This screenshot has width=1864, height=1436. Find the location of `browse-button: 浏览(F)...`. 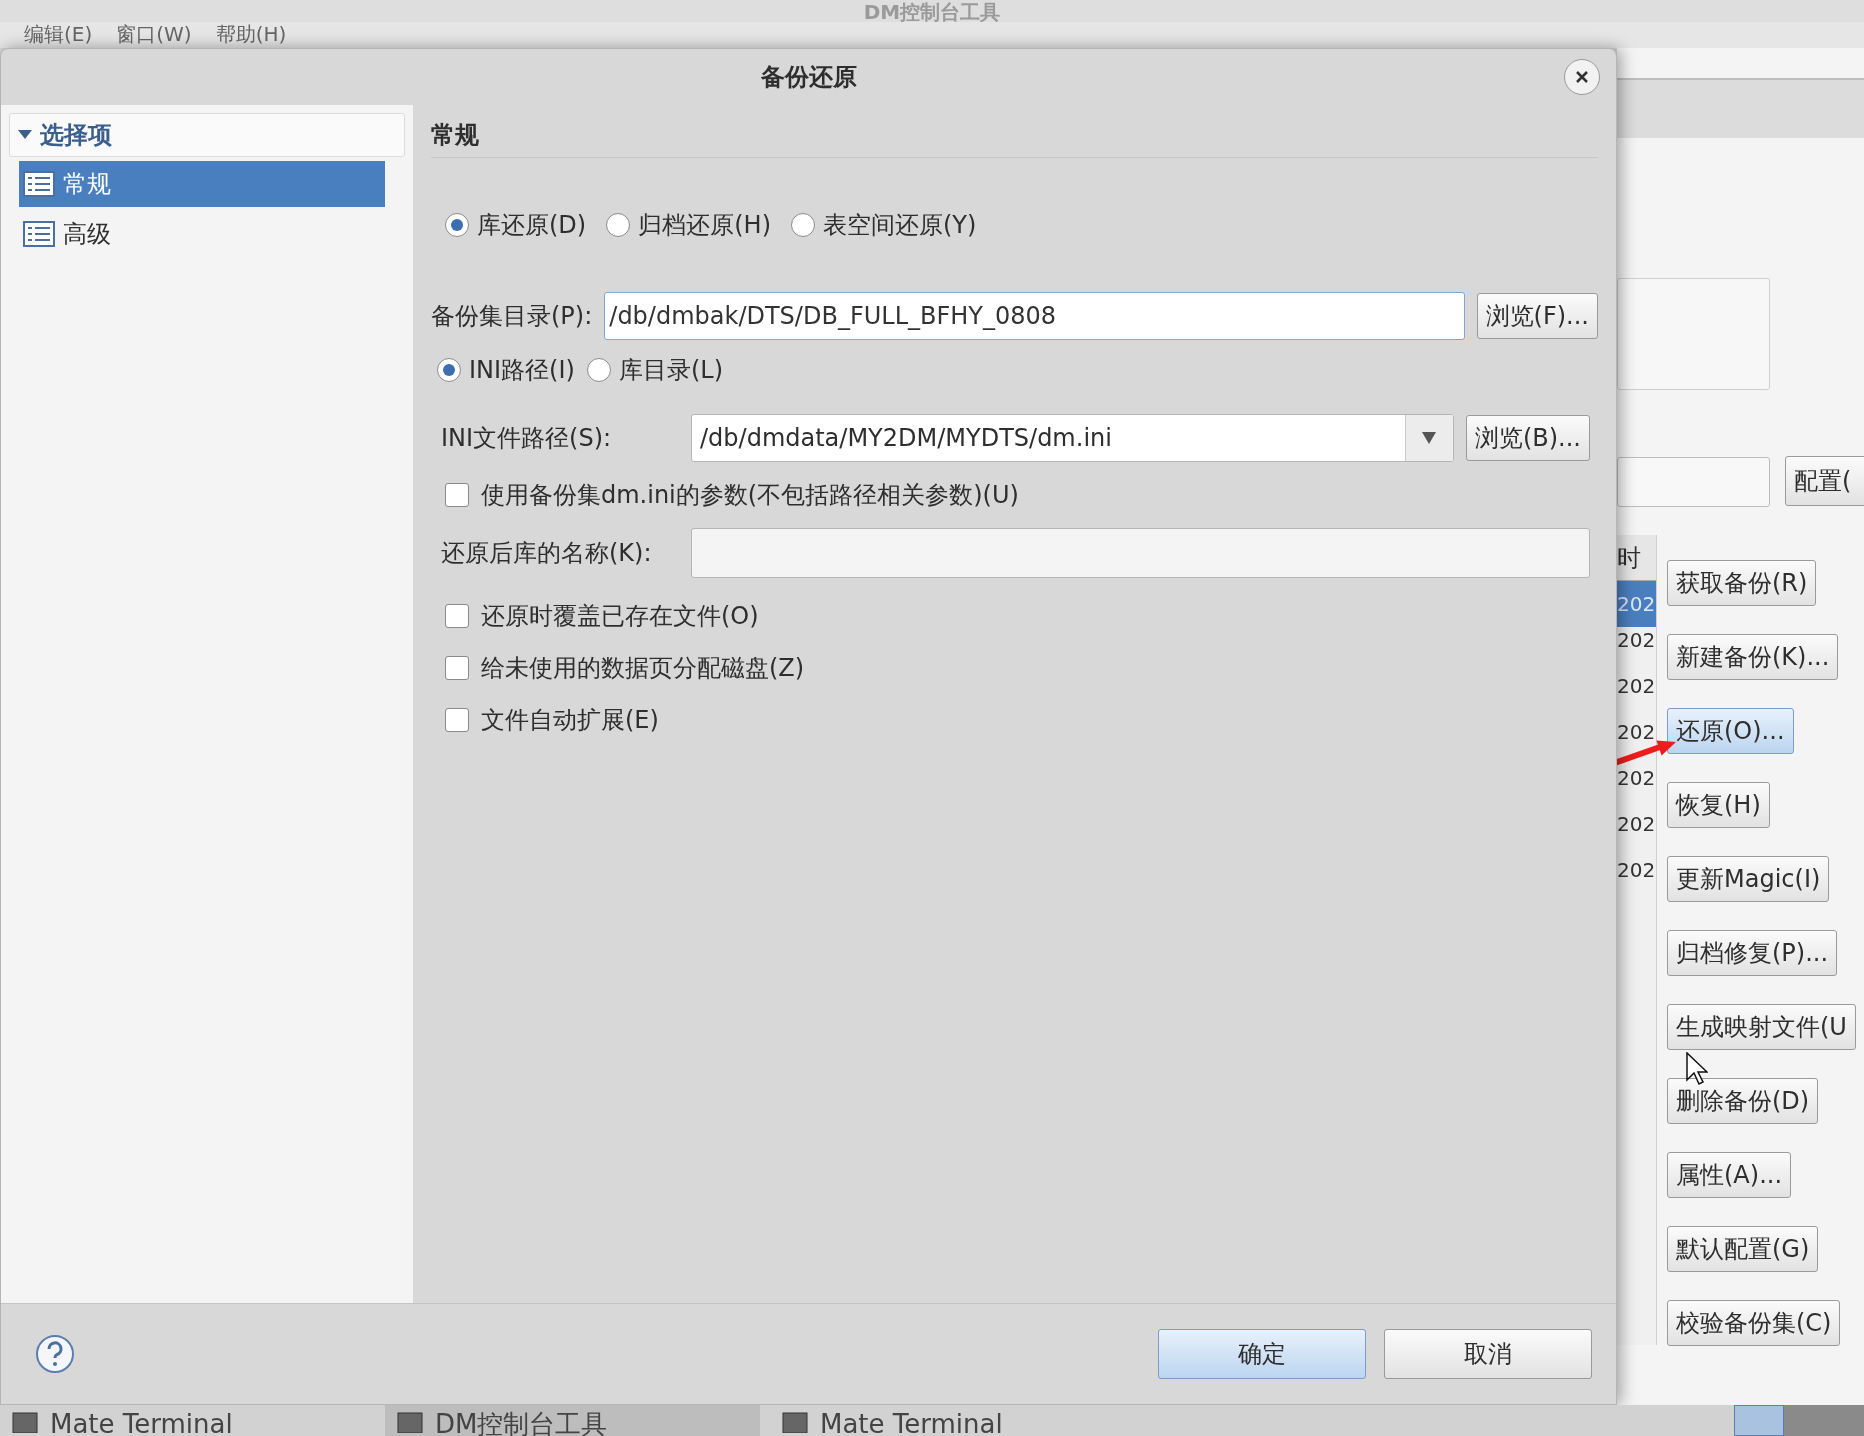

browse-button: 浏览(F)... is located at coordinates (1537, 316).